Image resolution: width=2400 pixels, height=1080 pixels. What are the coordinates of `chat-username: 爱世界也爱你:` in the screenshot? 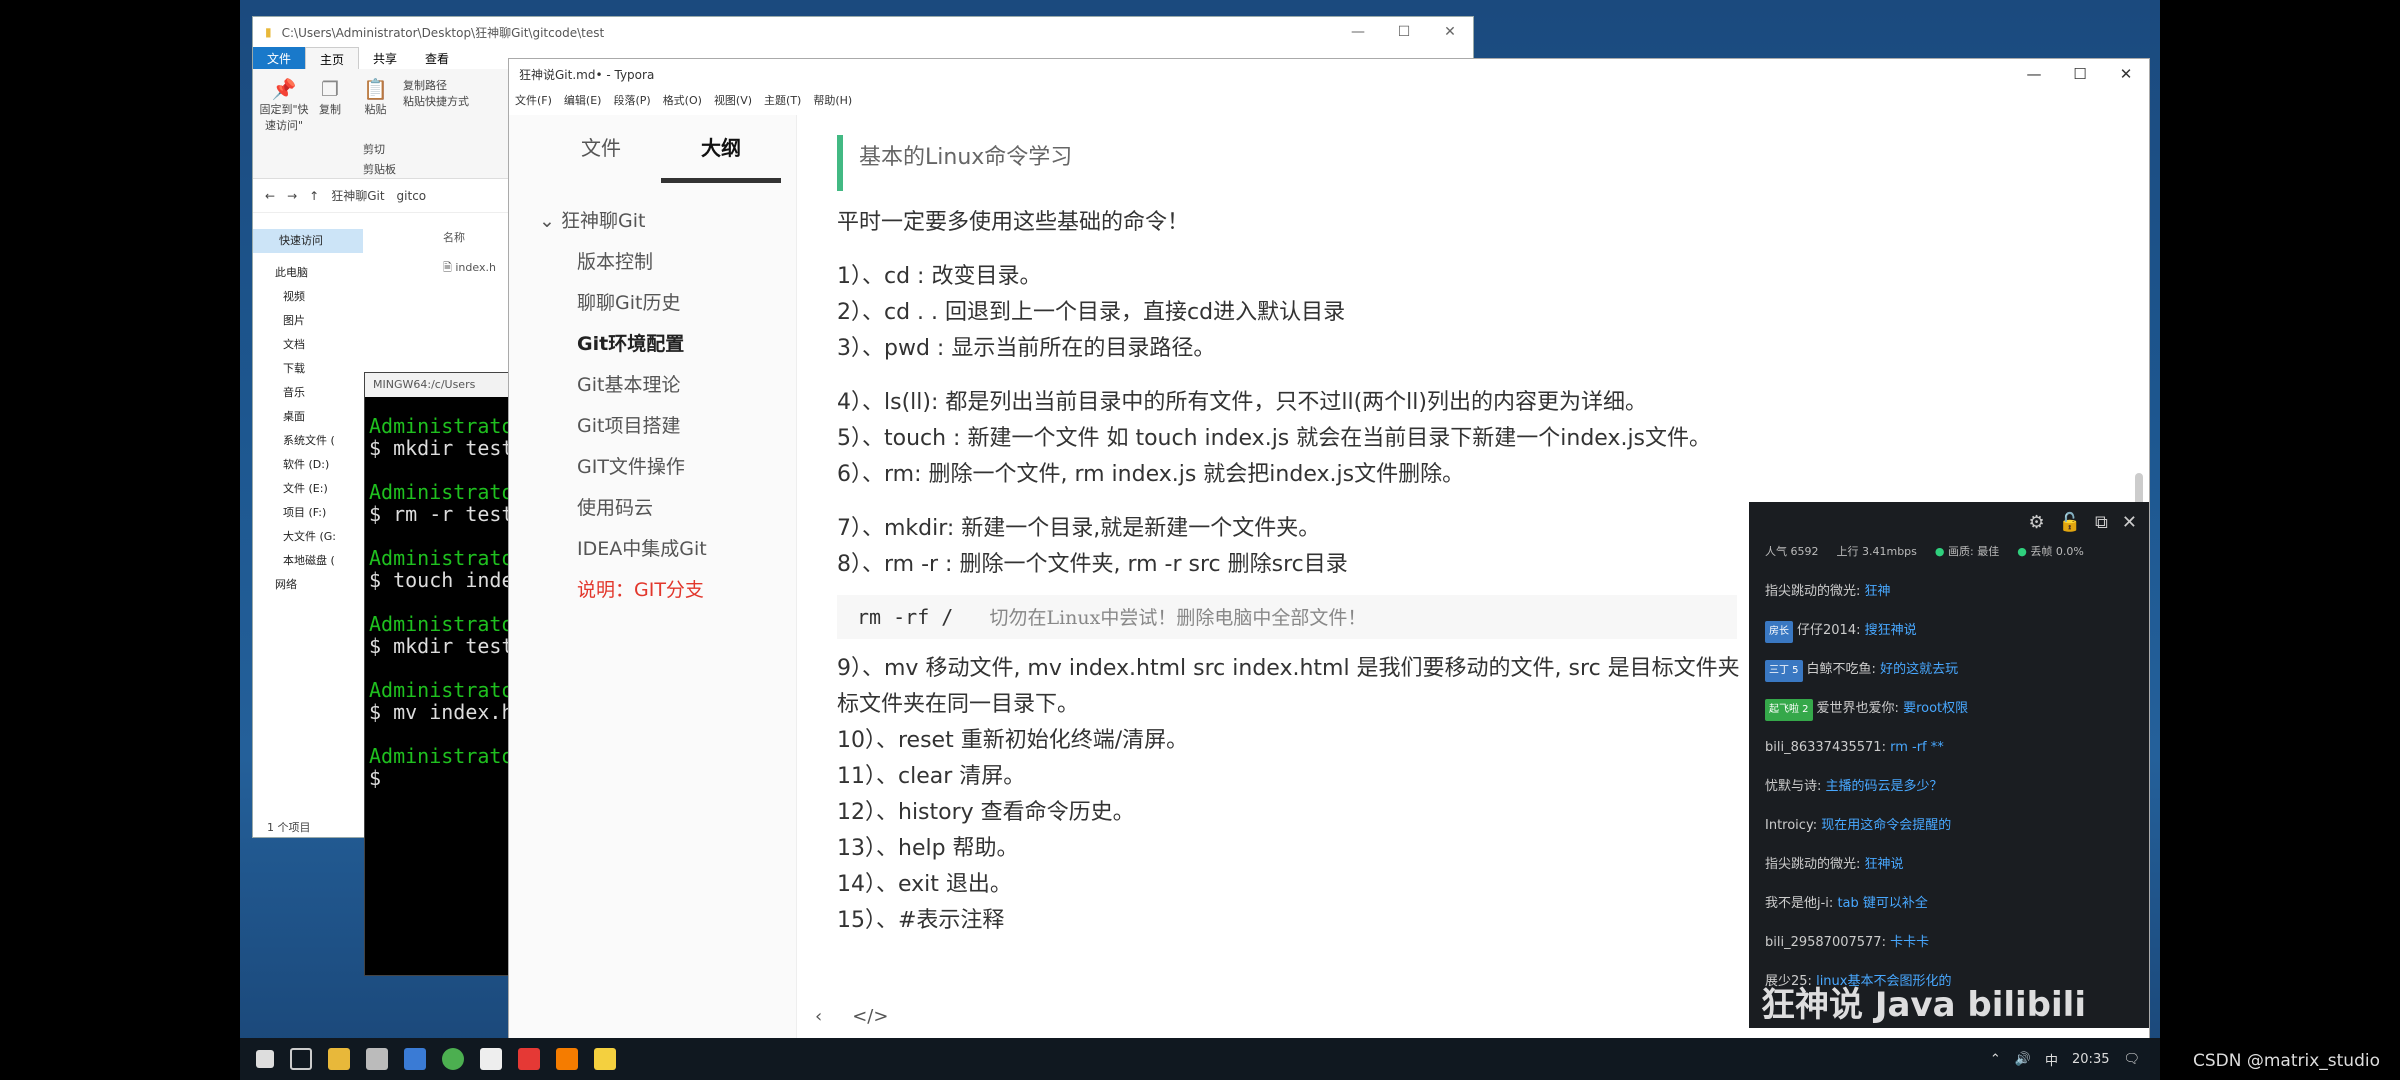 It's located at (1858, 708).